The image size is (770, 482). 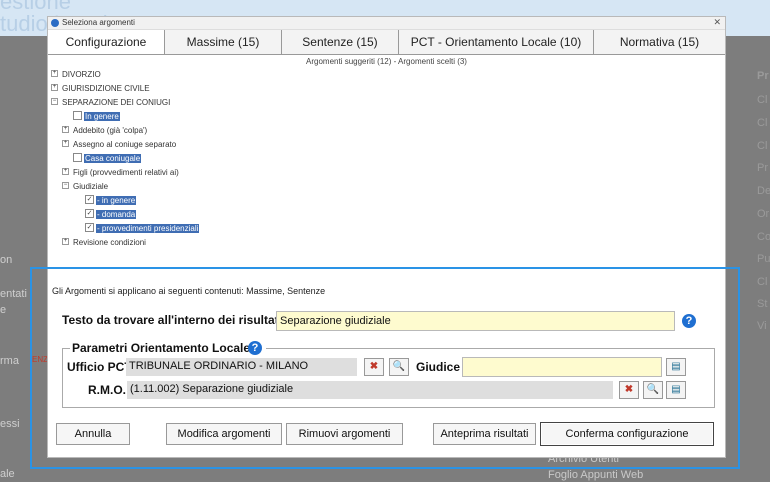 I want to click on tree-node: + Revisione condizioni, so click(x=104, y=243).